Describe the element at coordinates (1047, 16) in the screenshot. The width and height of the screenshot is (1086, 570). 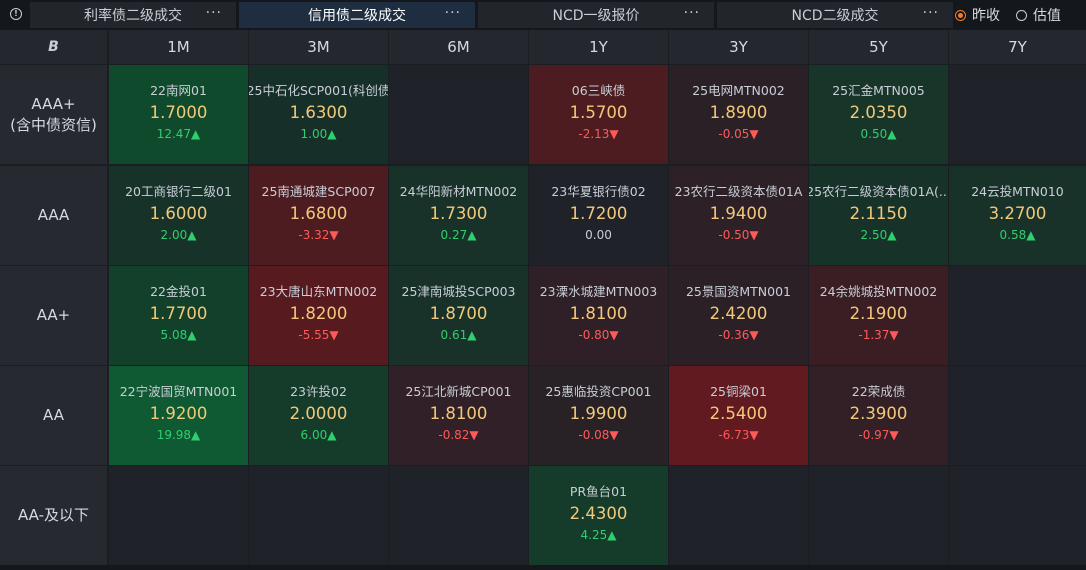
I see `radio-label: 估值` at that location.